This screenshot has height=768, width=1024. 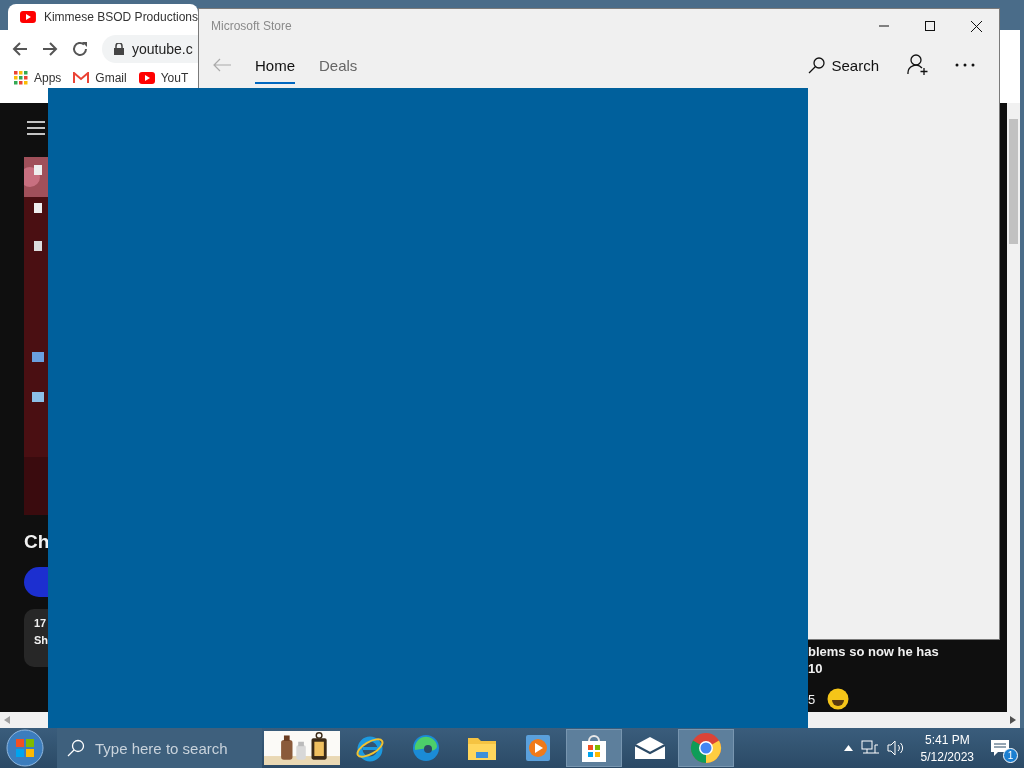 What do you see at coordinates (947, 739) in the screenshot?
I see `clock-time: 5:41 PM` at bounding box center [947, 739].